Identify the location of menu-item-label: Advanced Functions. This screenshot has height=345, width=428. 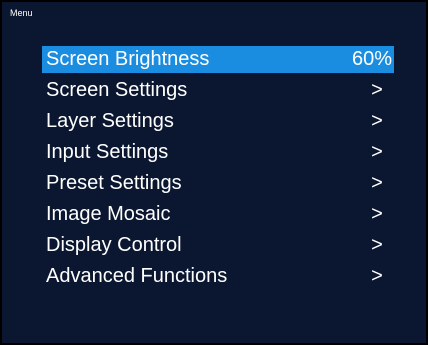
(137, 276).